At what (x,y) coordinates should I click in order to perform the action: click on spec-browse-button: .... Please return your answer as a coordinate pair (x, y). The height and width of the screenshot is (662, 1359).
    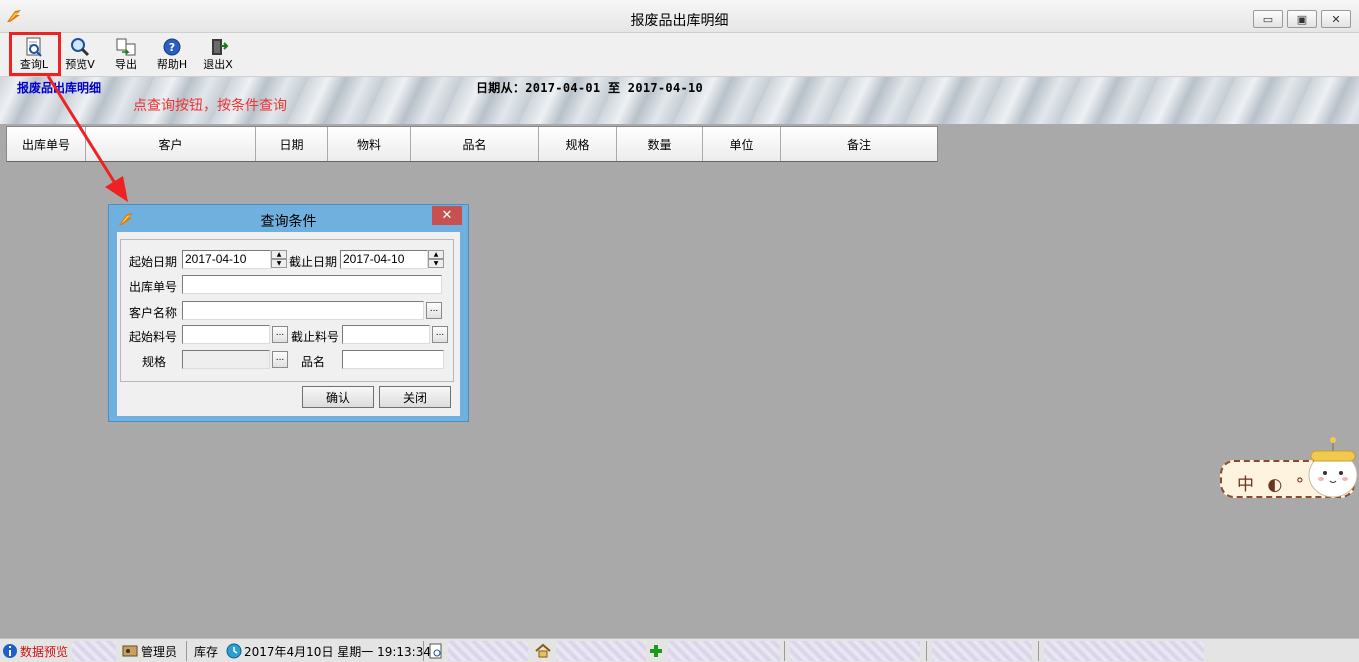
    Looking at the image, I should click on (280, 359).